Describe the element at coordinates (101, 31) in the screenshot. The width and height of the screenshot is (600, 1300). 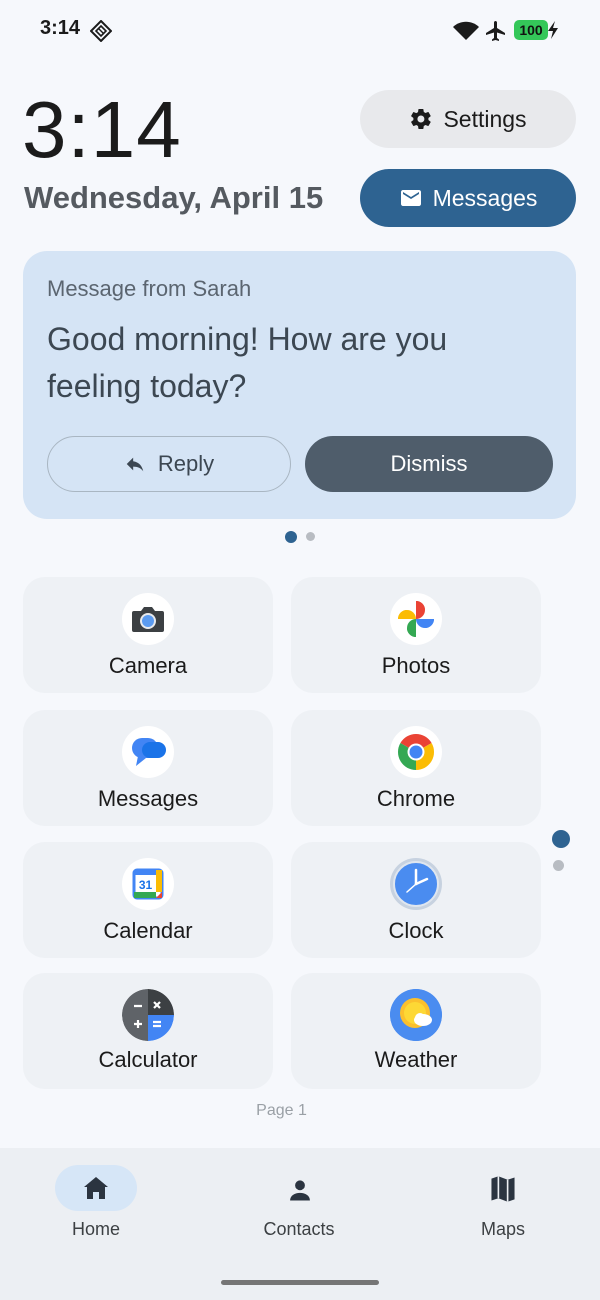
I see `status-notification-icon` at that location.